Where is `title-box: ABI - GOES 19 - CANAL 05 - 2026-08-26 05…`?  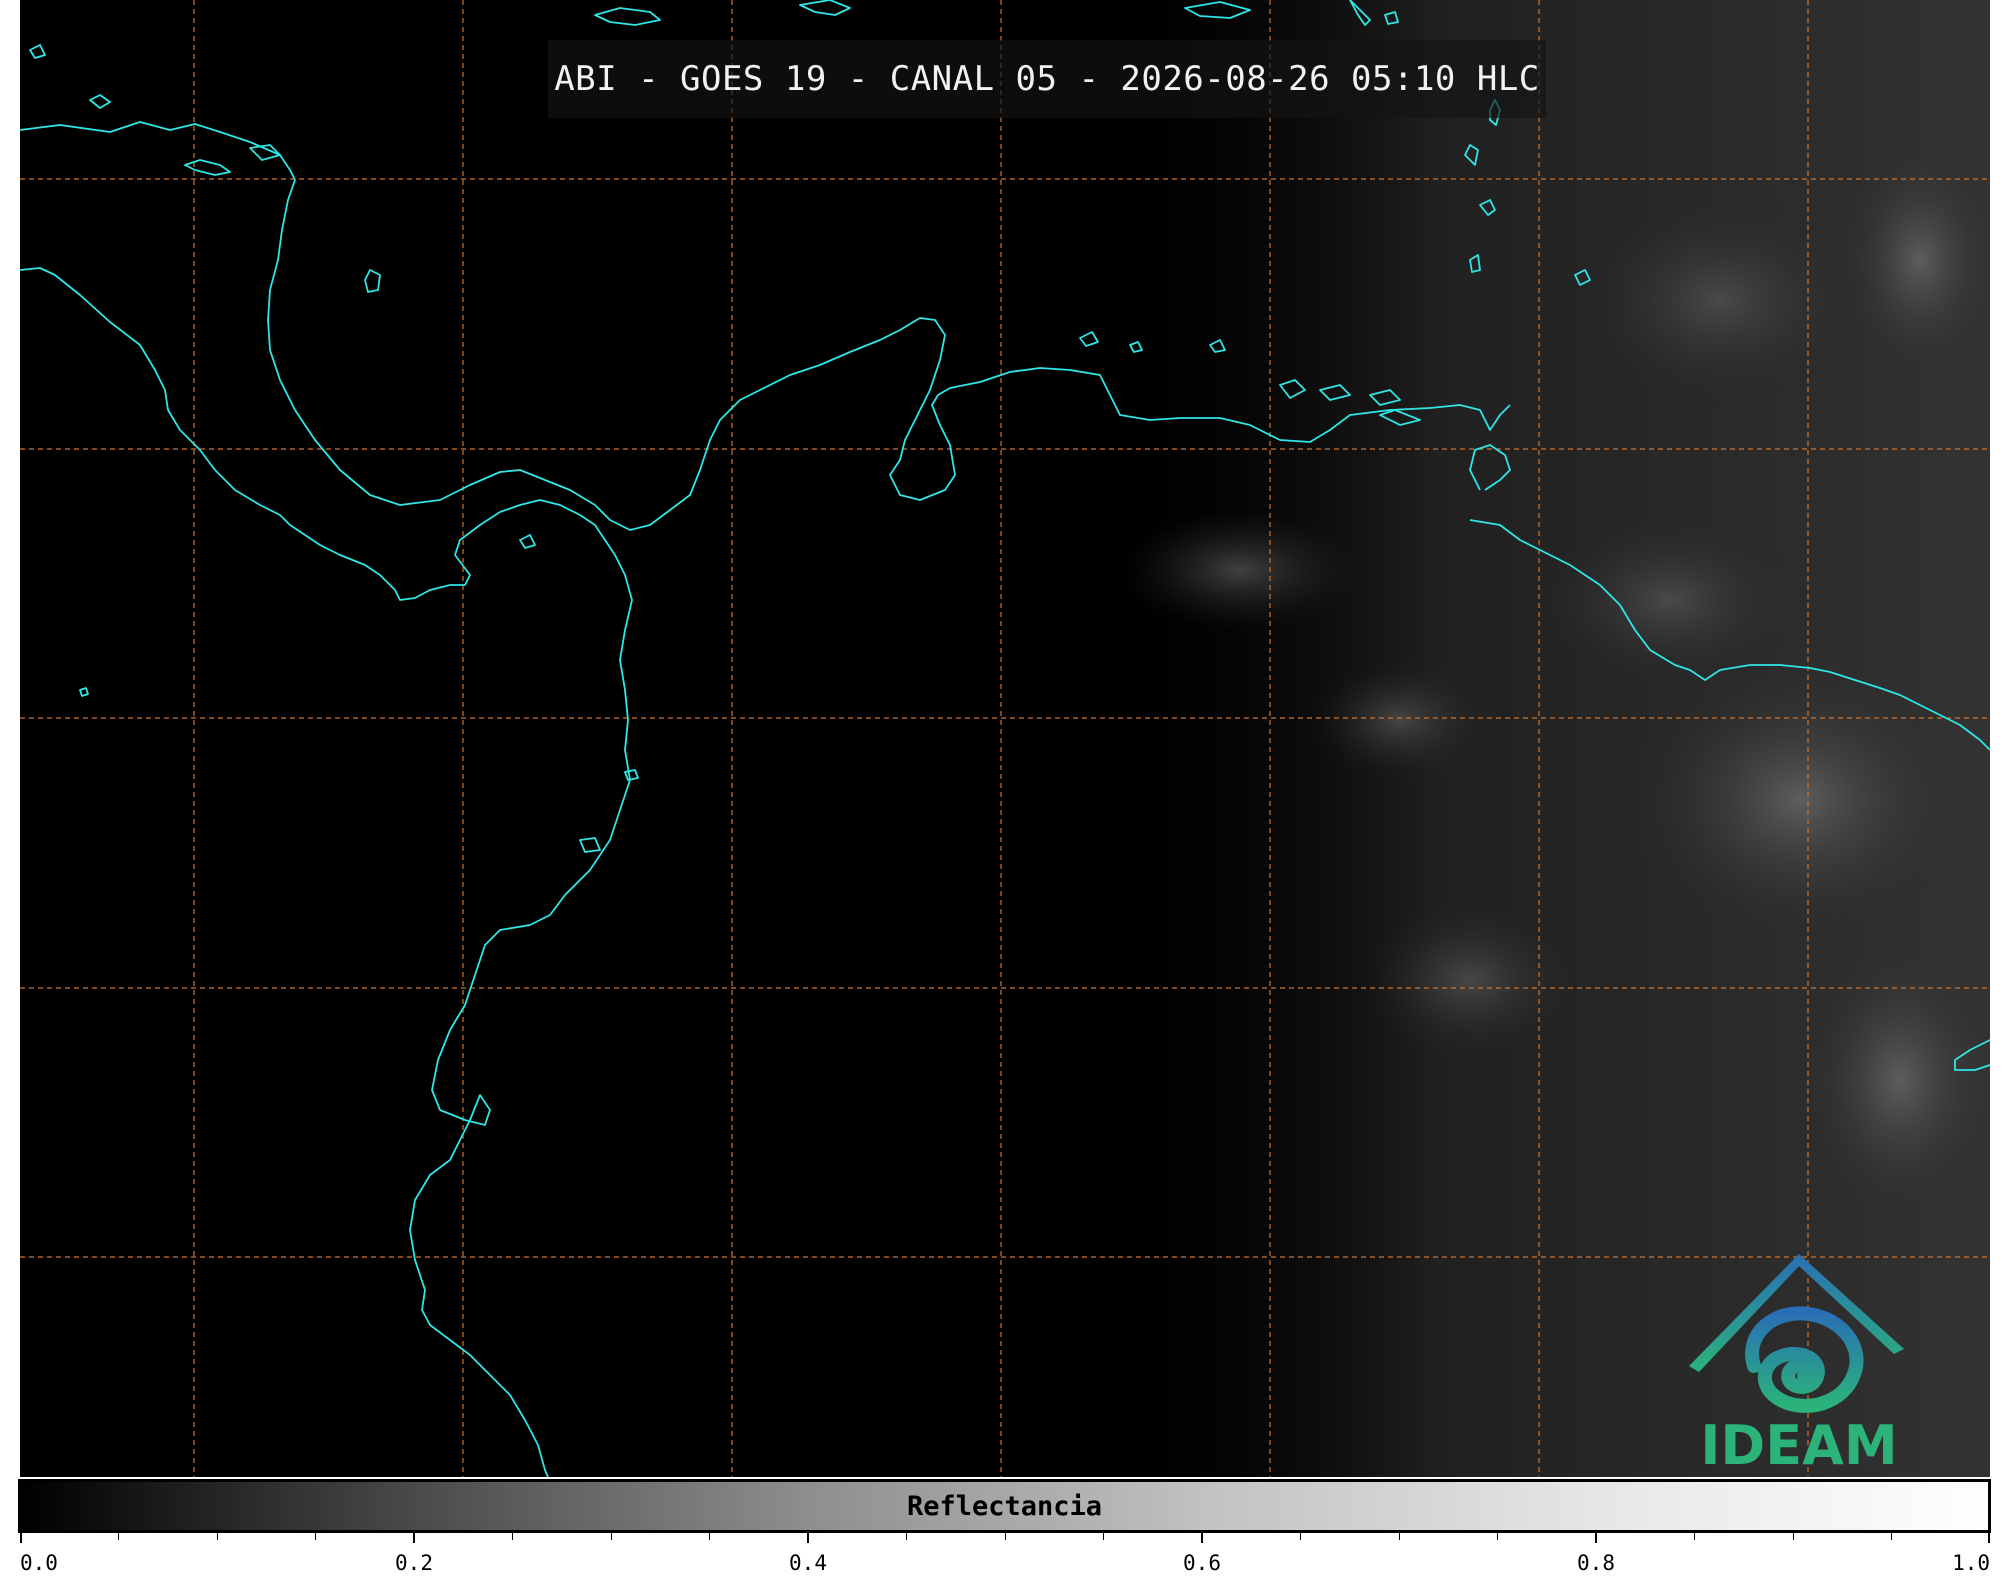
title-box: ABI - GOES 19 - CANAL 05 - 2026-08-26 05… is located at coordinates (1047, 79).